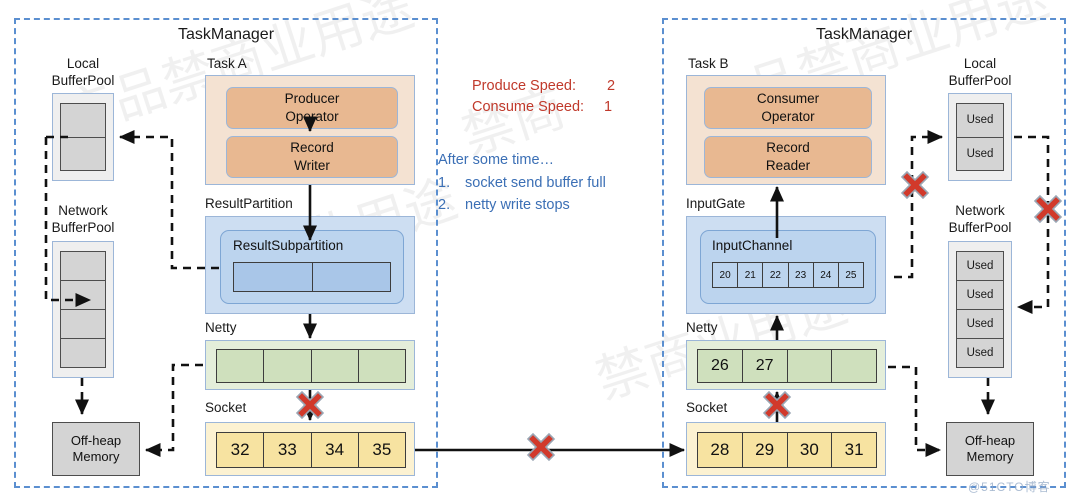 The image size is (1080, 502). Describe the element at coordinates (726, 275) in the screenshot. I see `input-channel-cell: 20` at that location.